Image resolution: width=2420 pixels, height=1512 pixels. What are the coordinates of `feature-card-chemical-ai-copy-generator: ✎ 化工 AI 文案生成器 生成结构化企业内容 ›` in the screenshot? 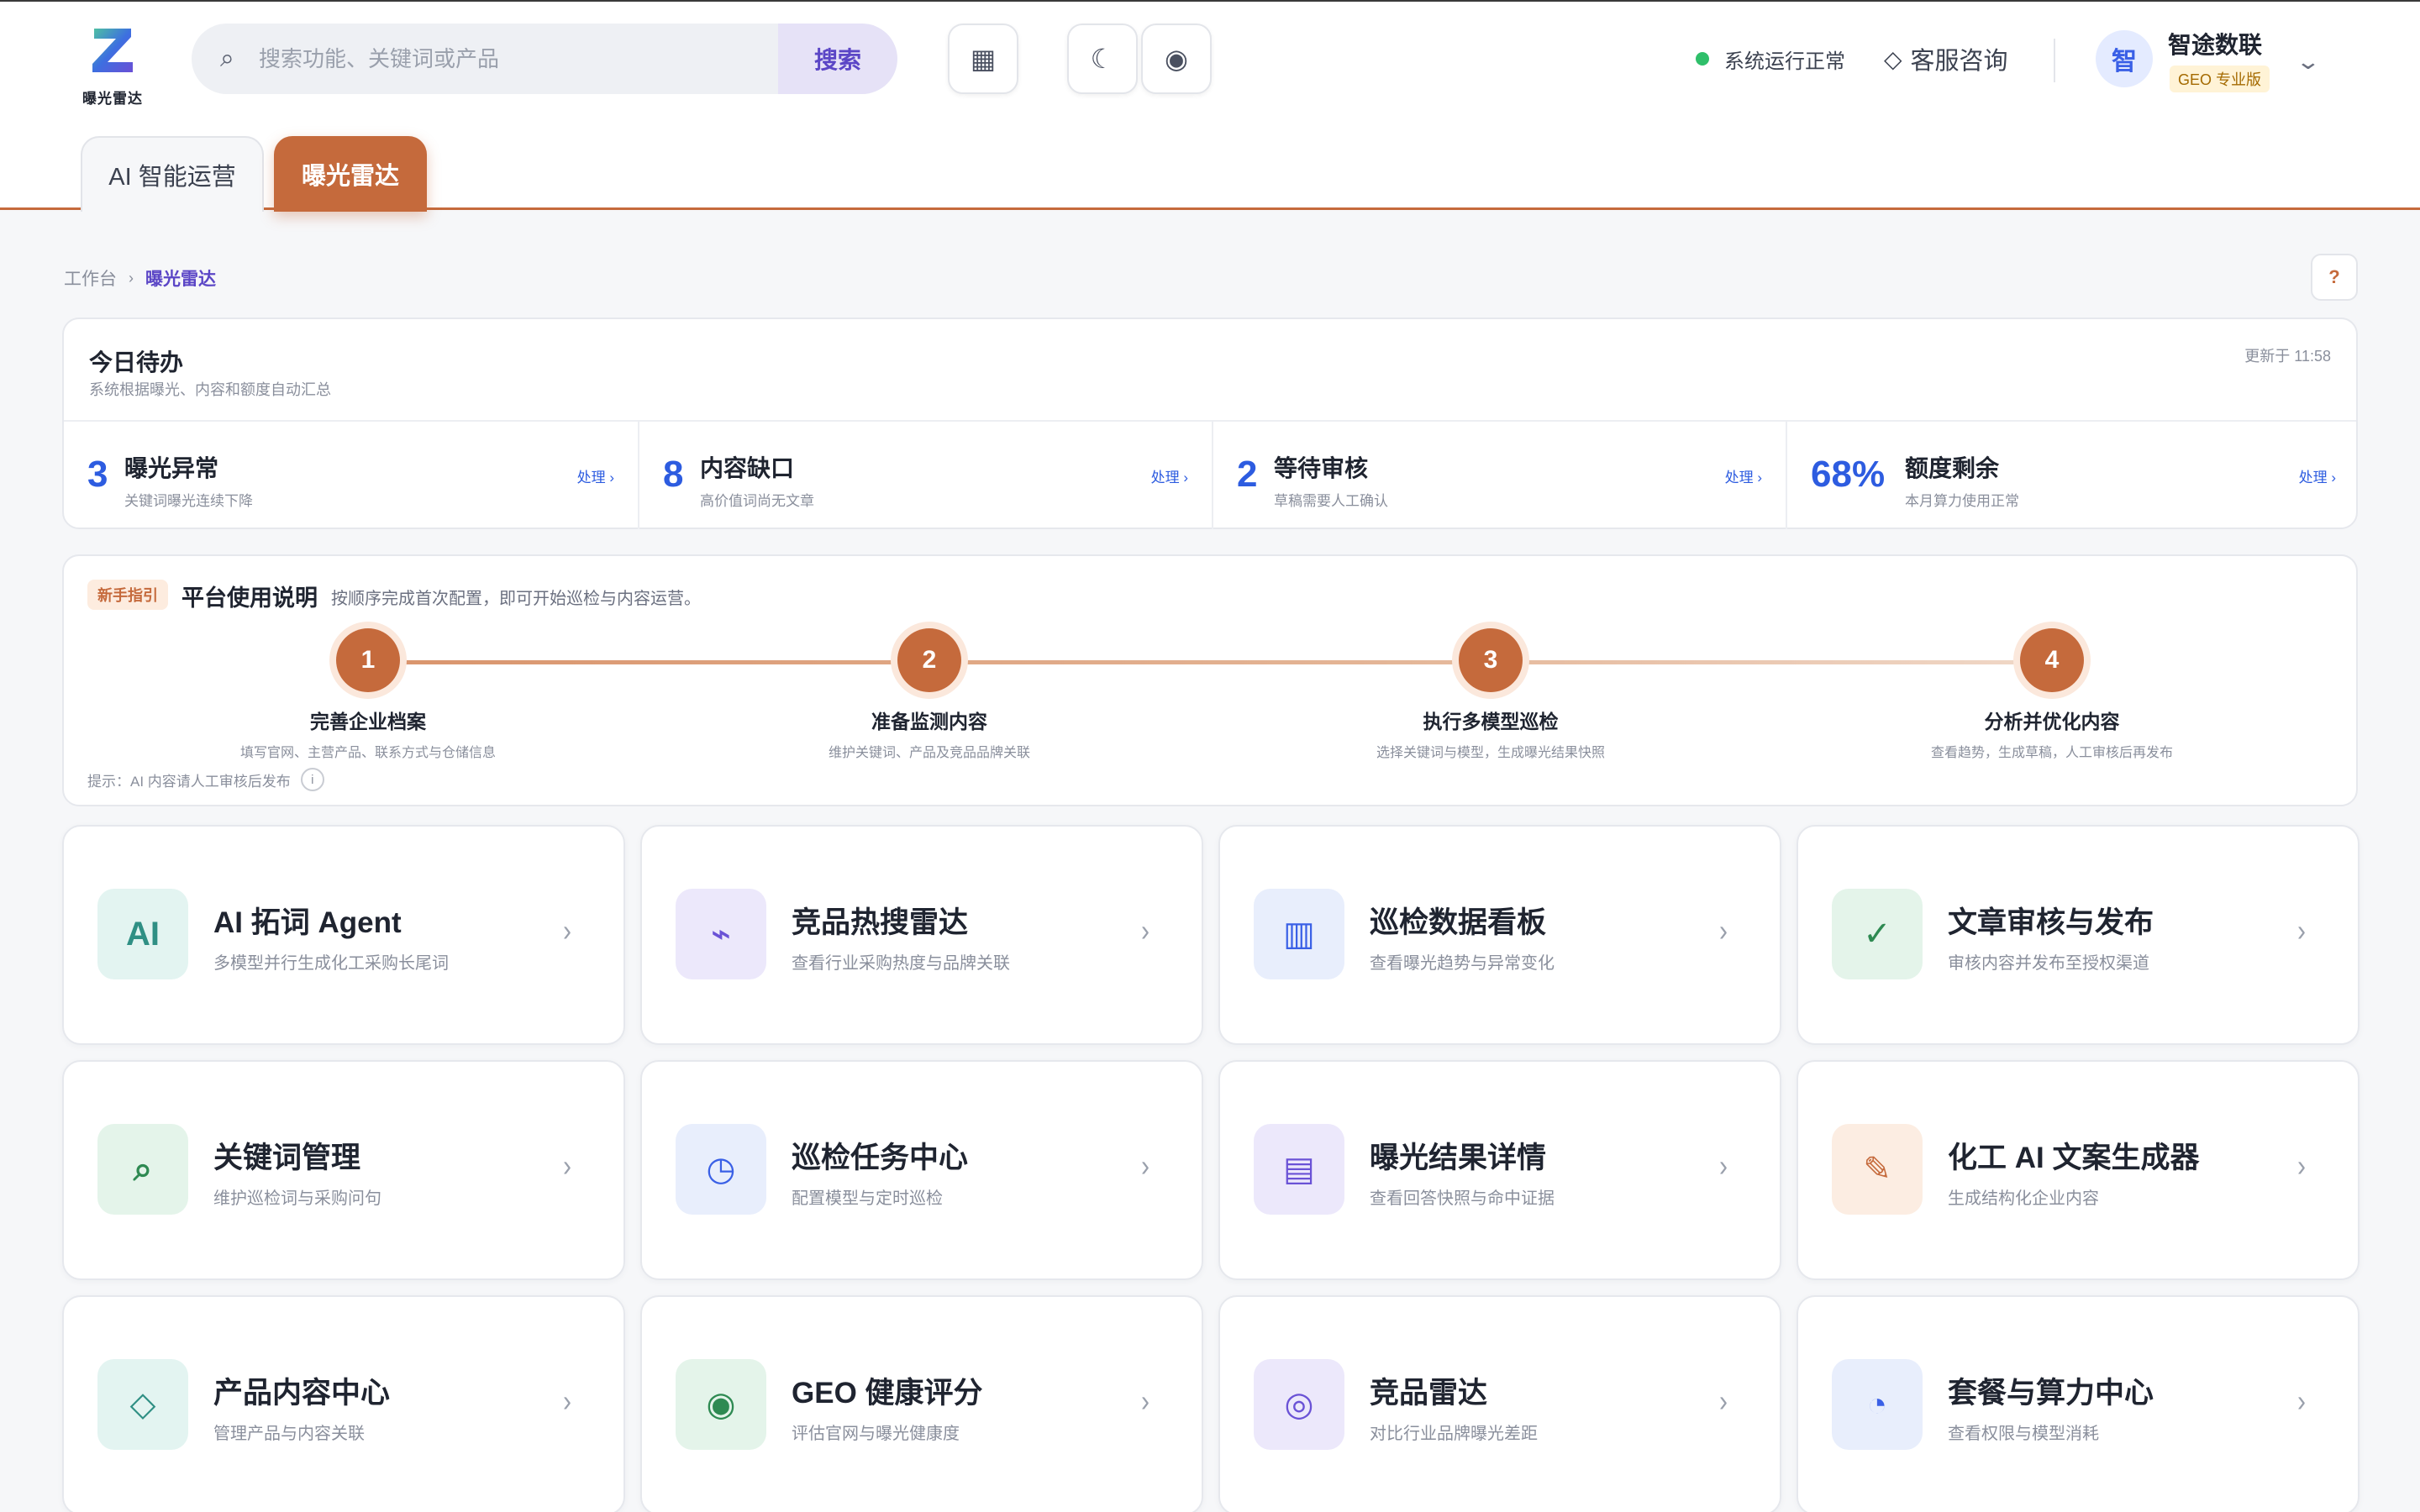 It's located at (2079, 1170).